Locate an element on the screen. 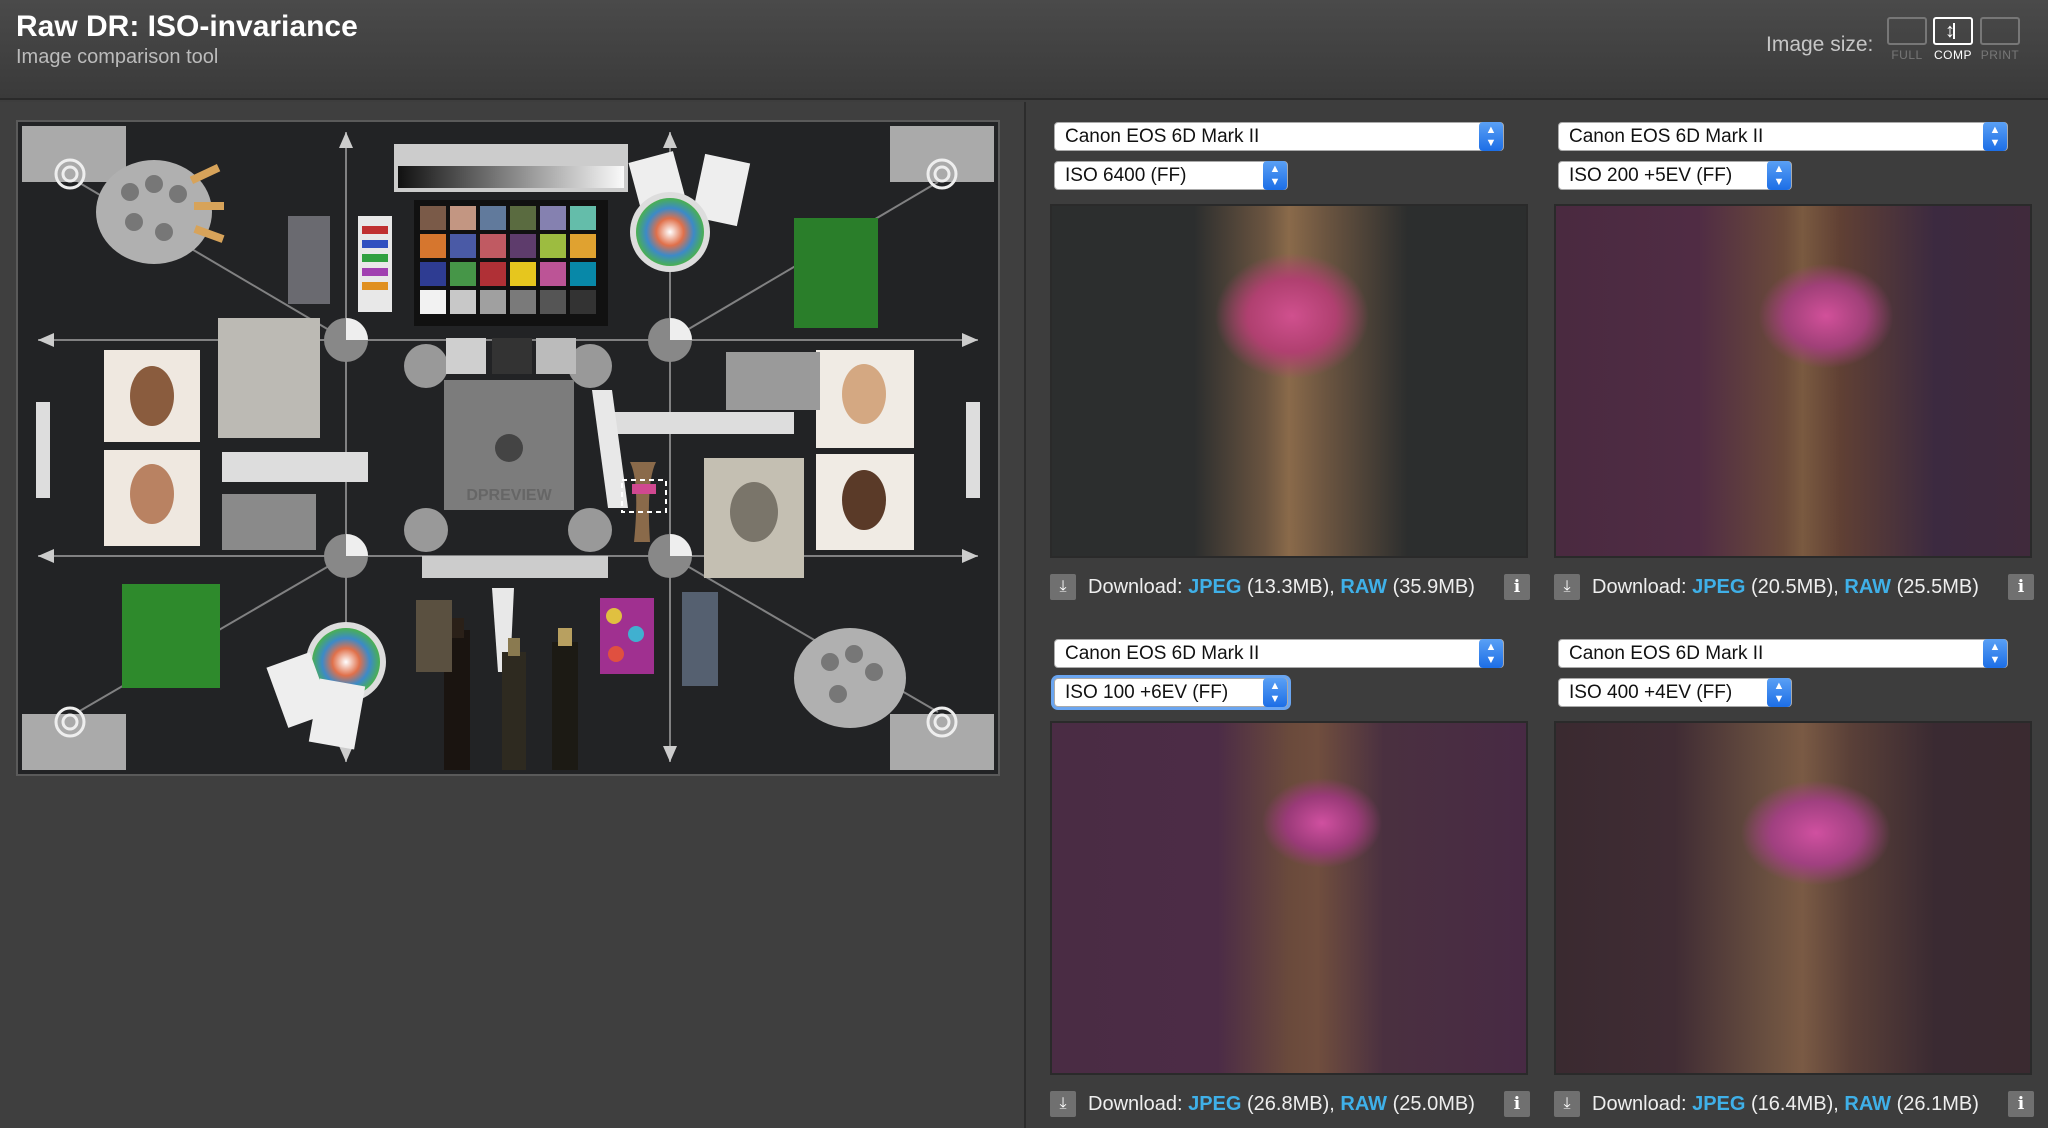 The image size is (2048, 1128). page-title: Raw DR: ISO-invariance is located at coordinates (187, 26).